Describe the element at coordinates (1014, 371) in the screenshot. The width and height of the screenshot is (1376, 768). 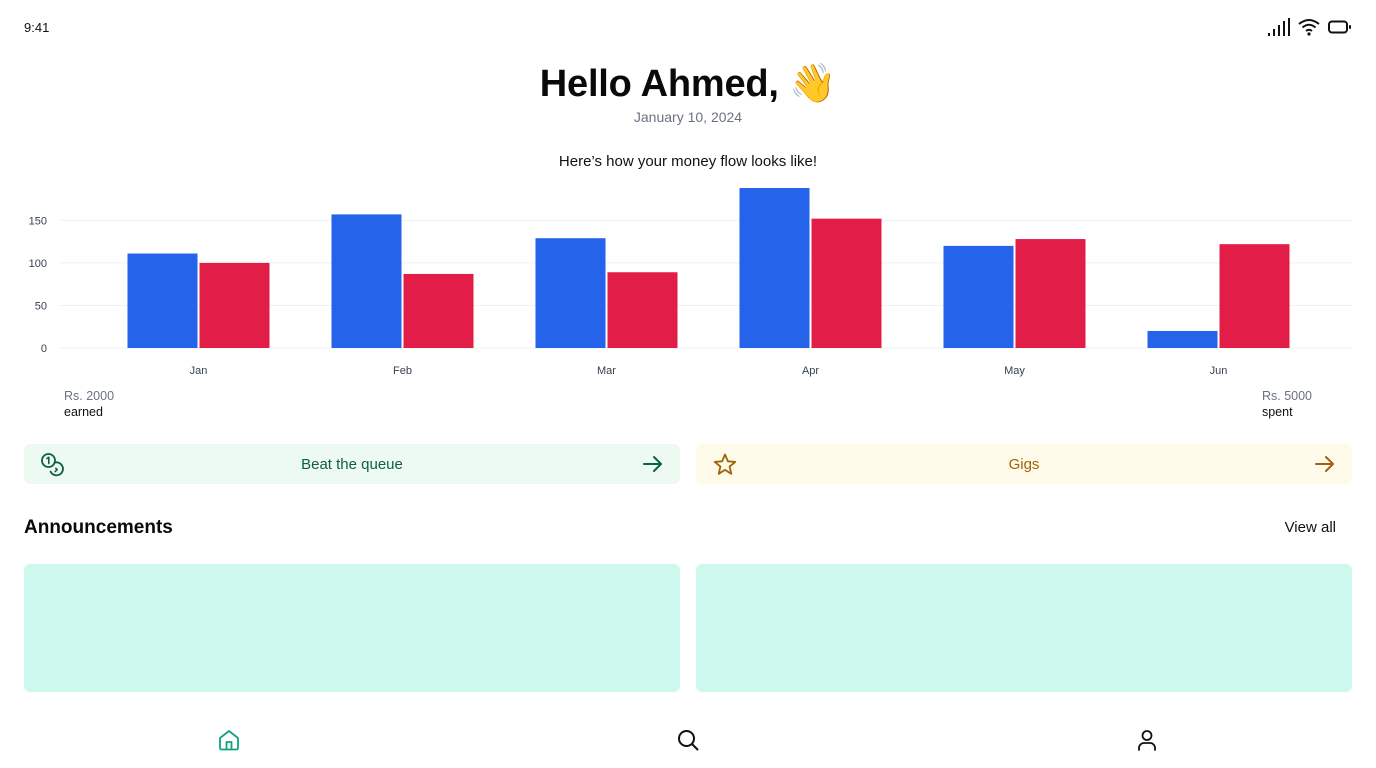
I see `x-tick-label: May` at that location.